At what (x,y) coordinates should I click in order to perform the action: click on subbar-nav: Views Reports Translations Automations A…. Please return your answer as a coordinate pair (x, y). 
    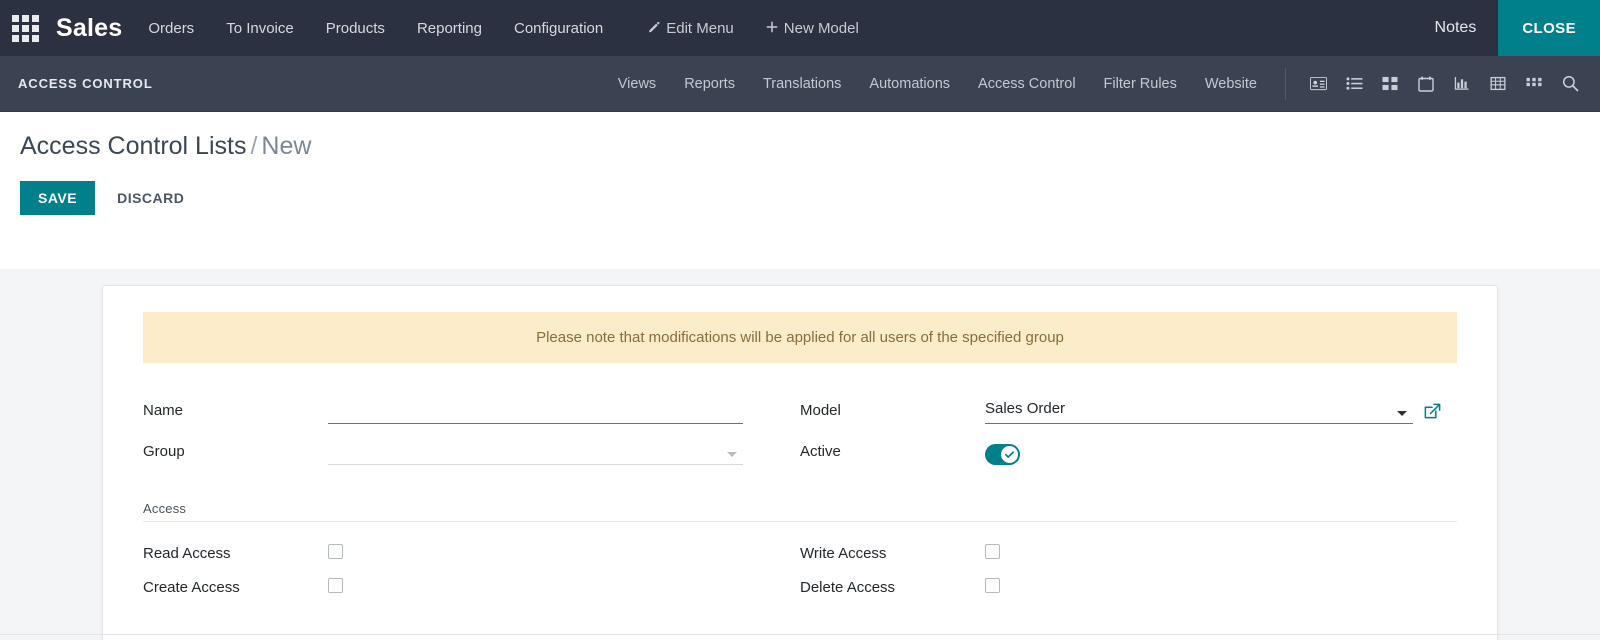
    Looking at the image, I should click on (1102, 83).